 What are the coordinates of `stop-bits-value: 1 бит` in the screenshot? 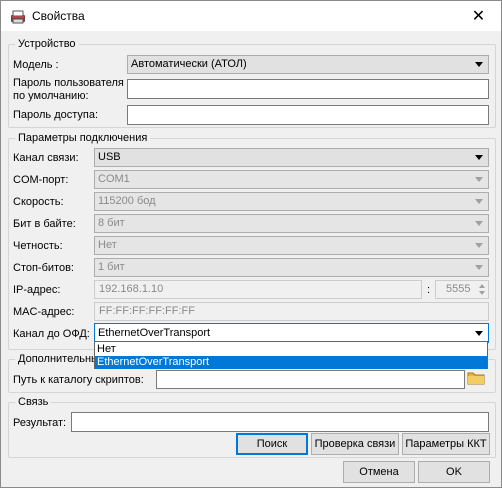 It's located at (111, 267).